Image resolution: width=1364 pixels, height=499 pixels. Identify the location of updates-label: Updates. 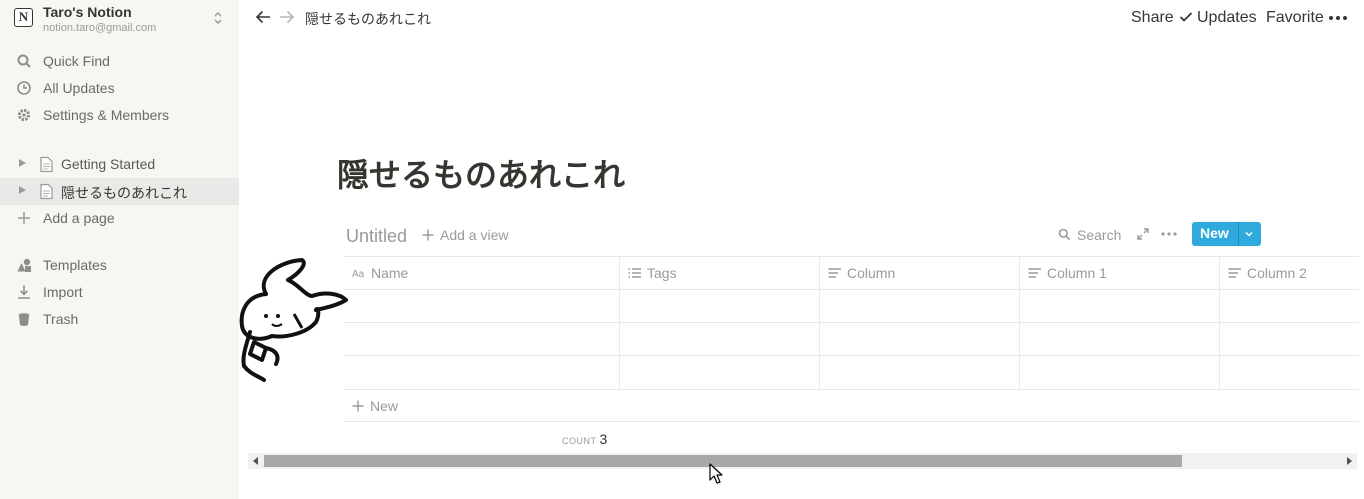
(1227, 17).